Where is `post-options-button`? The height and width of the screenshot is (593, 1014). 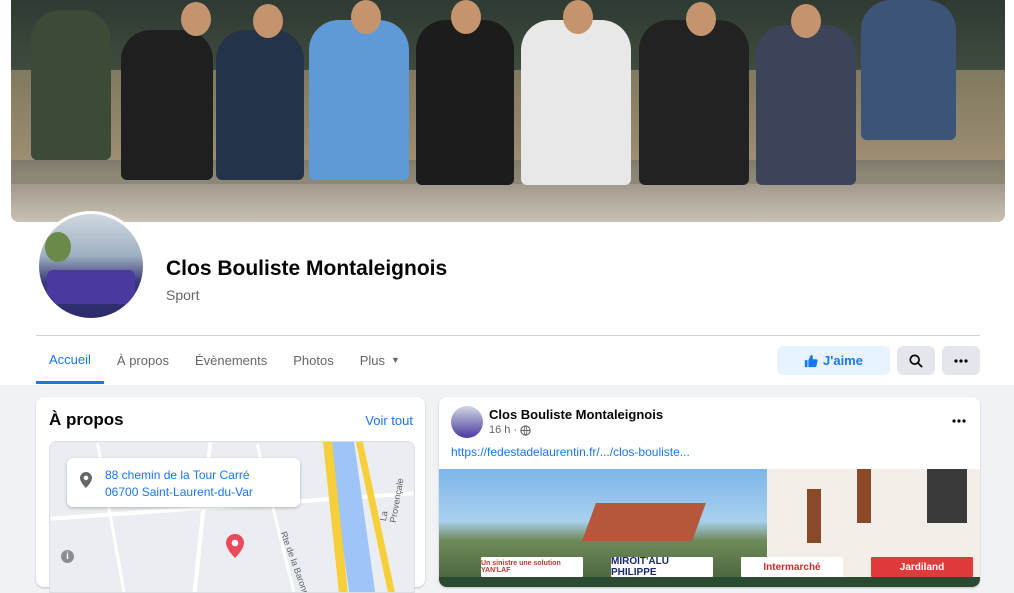 post-options-button is located at coordinates (959, 419).